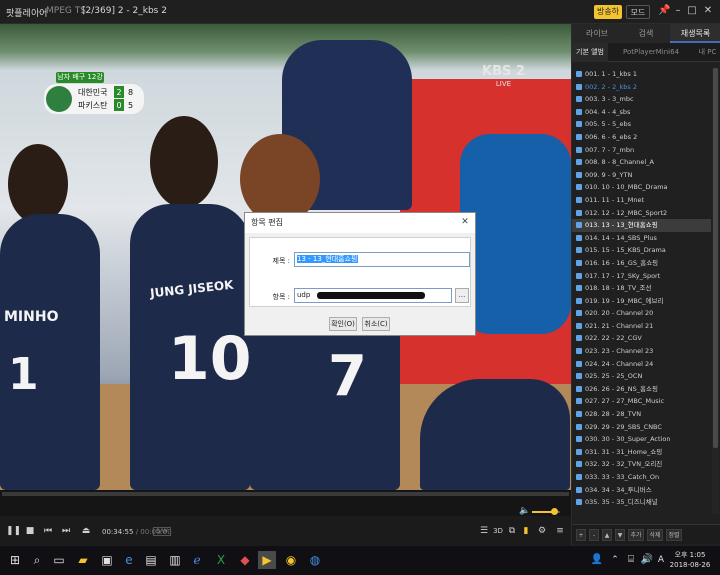  I want to click on subtab-potplayermini64: PotPlayerMini64, so click(651, 52).